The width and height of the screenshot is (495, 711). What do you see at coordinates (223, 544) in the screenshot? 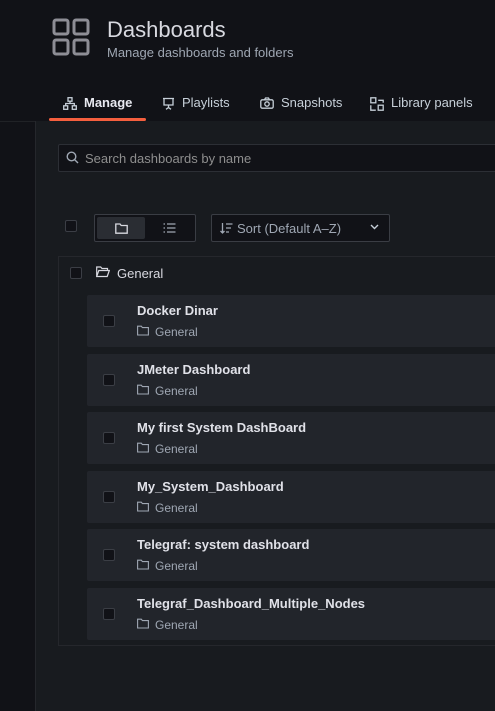
I see `dashboard-title: Telegraf: system dashboard` at bounding box center [223, 544].